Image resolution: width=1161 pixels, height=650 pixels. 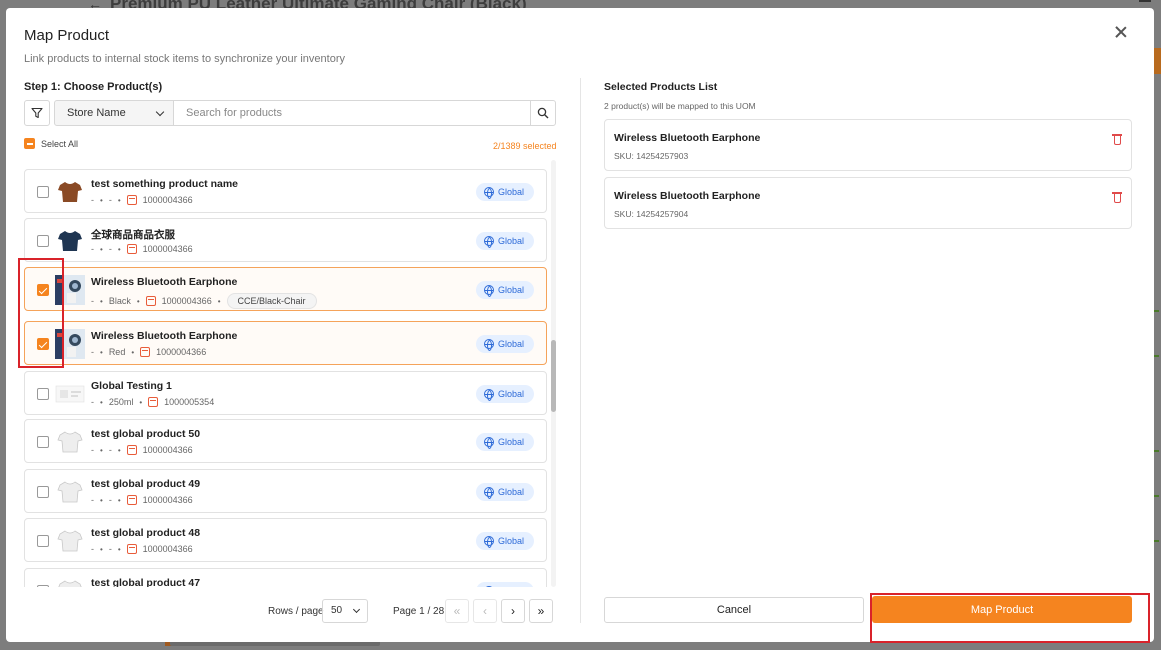 I want to click on search-input, so click(x=352, y=113).